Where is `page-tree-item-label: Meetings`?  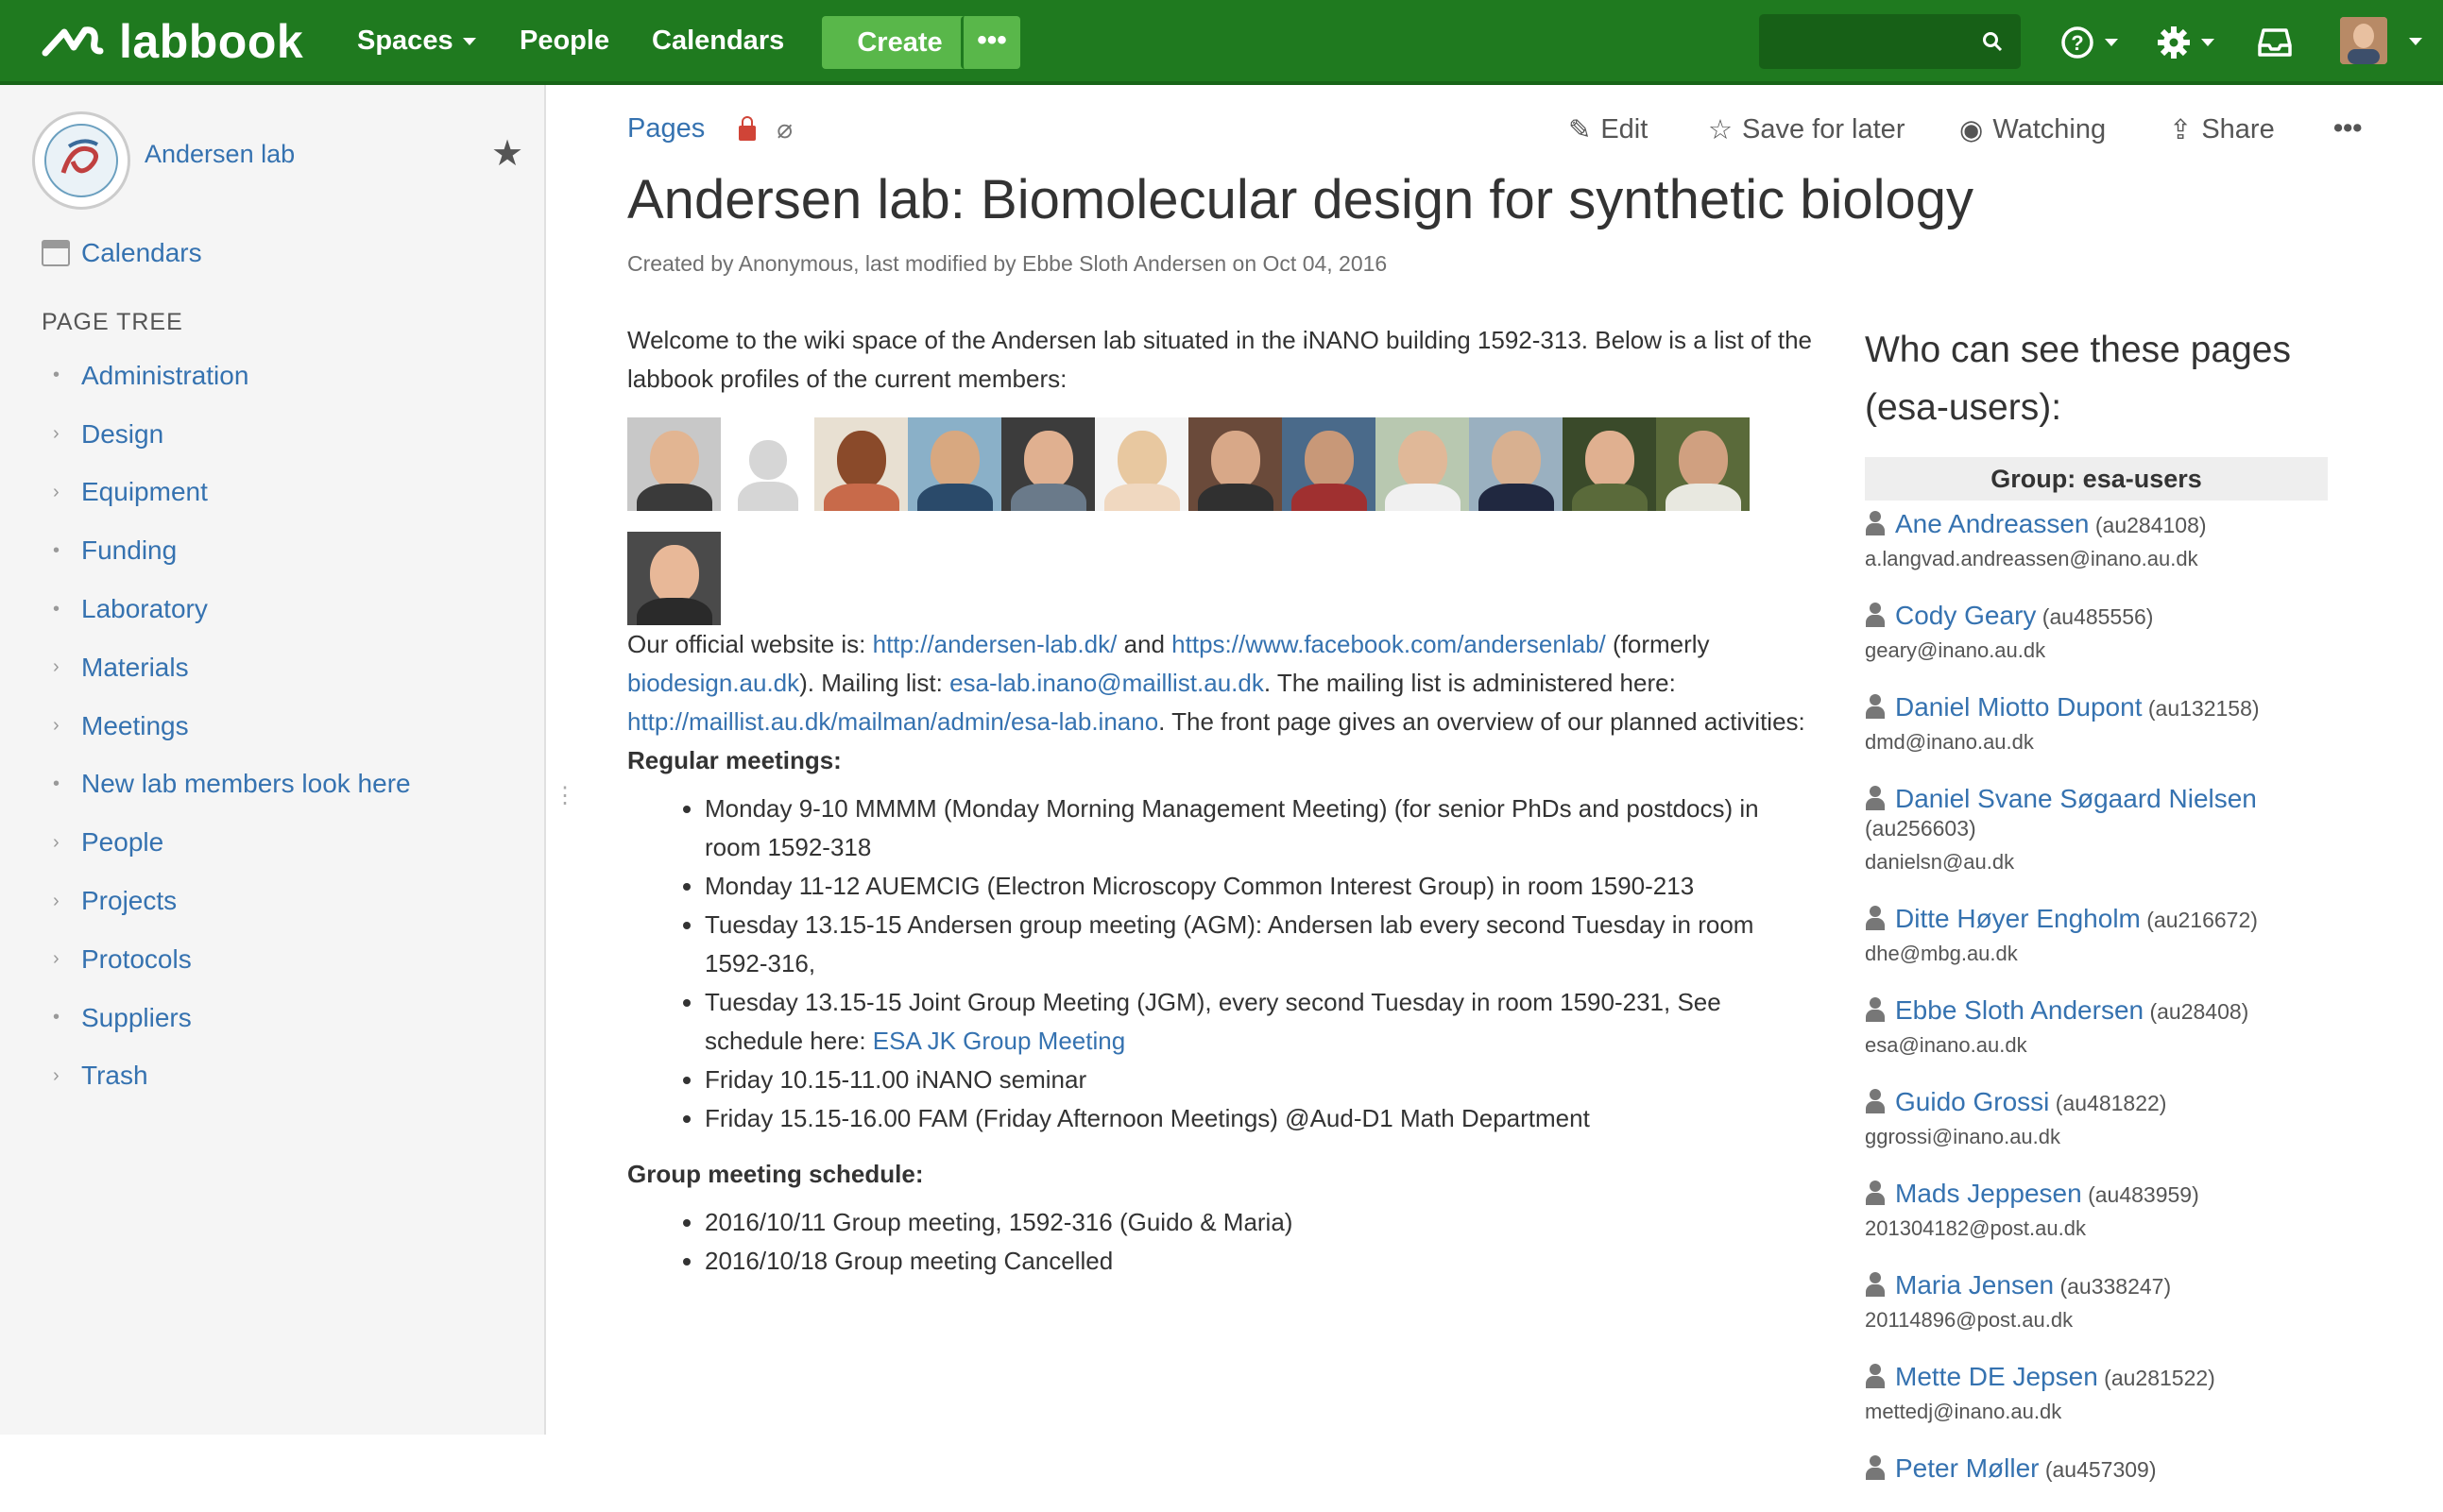 page-tree-item-label: Meetings is located at coordinates (135, 725).